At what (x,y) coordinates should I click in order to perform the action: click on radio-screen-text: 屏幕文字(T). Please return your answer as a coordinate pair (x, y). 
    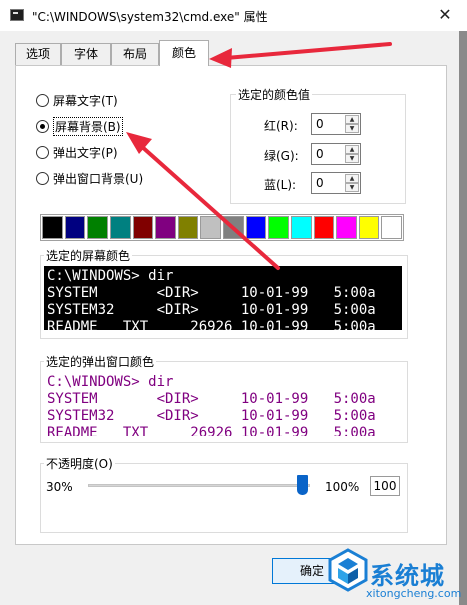
    Looking at the image, I should click on (77, 100).